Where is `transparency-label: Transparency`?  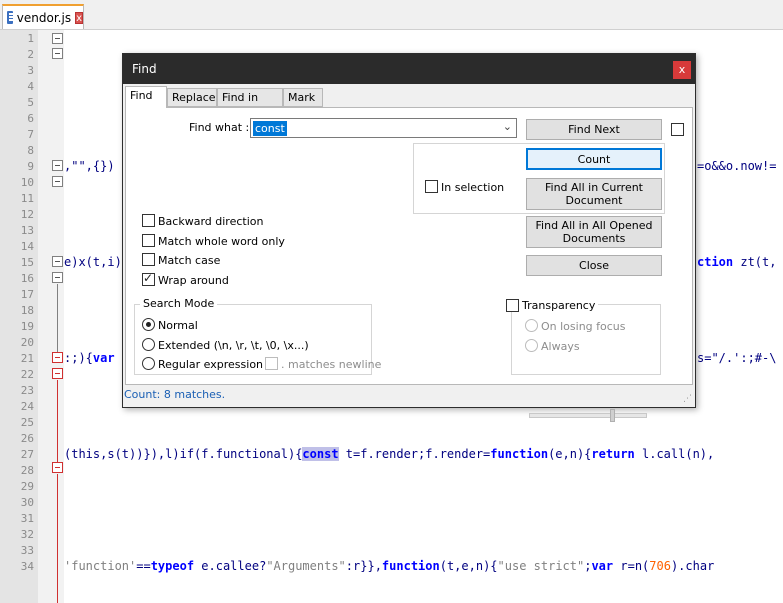 transparency-label: Transparency is located at coordinates (559, 305).